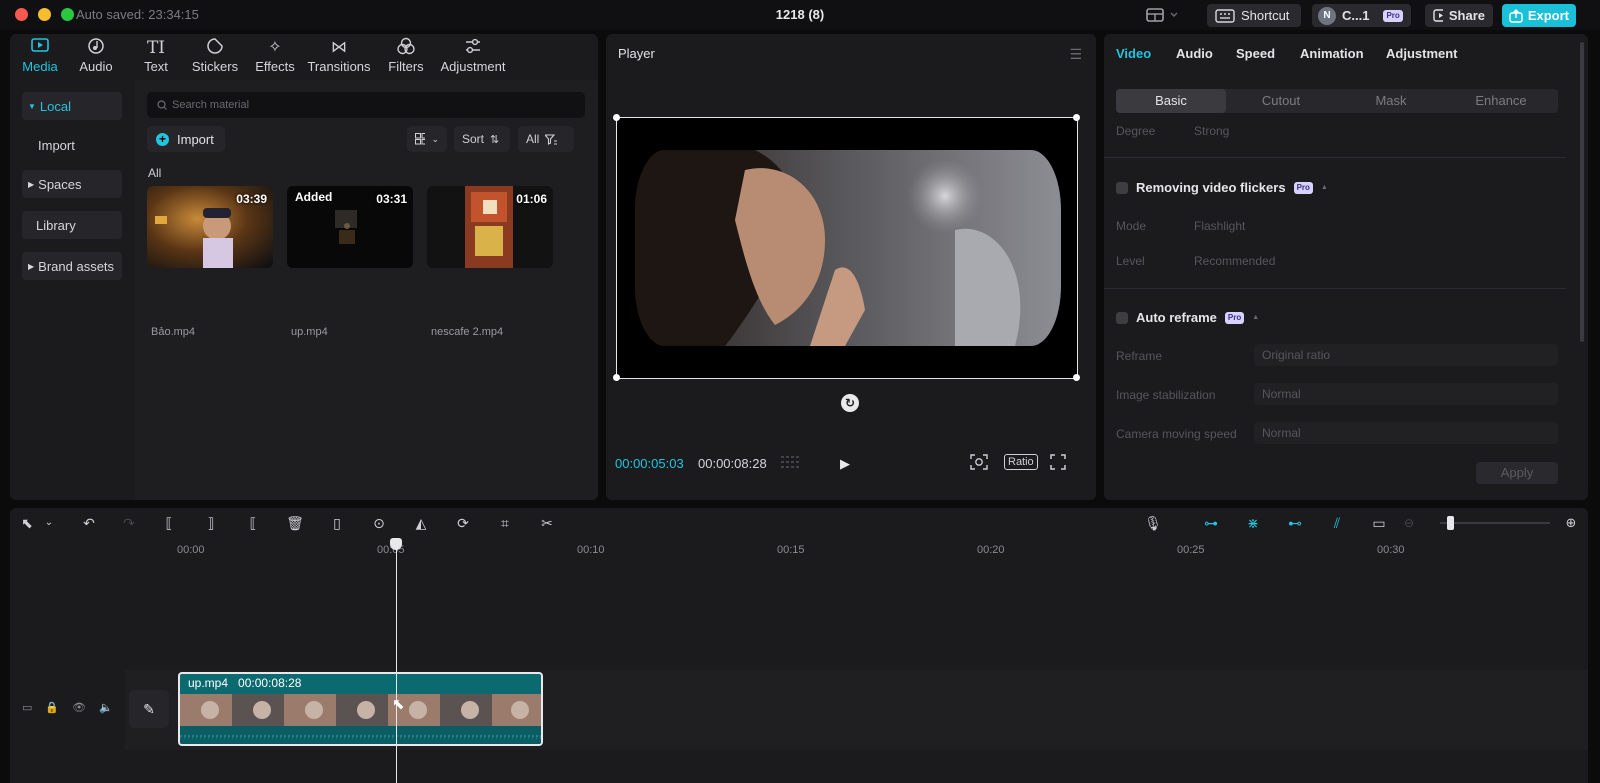  What do you see at coordinates (350, 227) in the screenshot?
I see `media-item: Added 03:31` at bounding box center [350, 227].